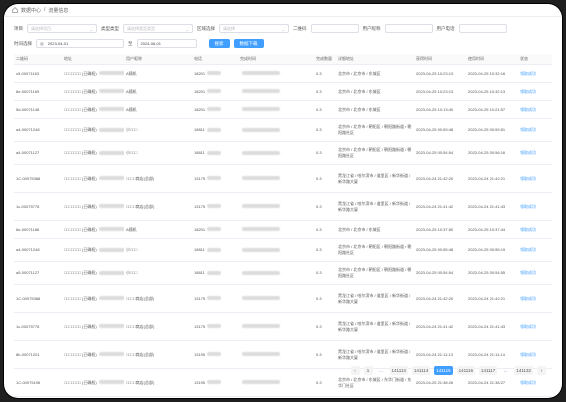  What do you see at coordinates (158, 130) in the screenshot?
I see `table-cell: 小□□□` at bounding box center [158, 130].